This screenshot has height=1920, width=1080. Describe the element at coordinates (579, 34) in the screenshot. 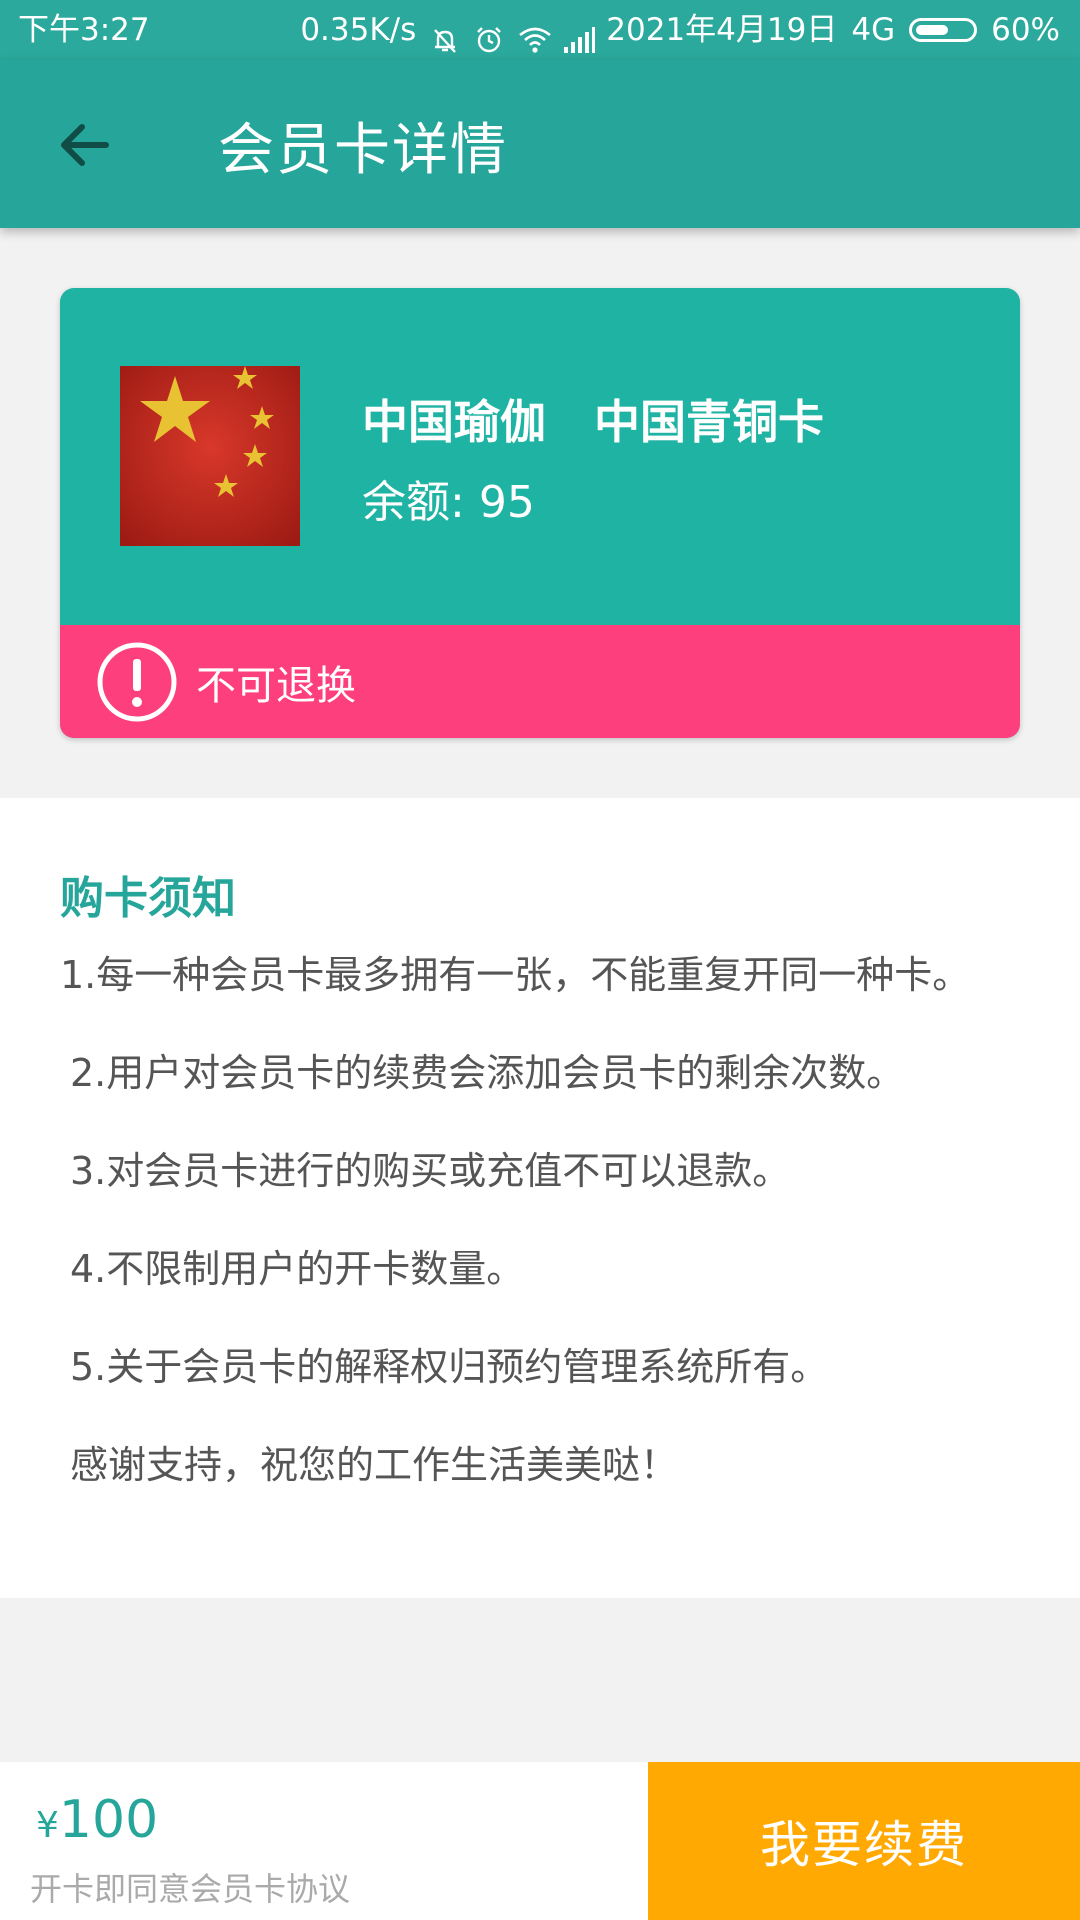

I see `signal-icon` at that location.